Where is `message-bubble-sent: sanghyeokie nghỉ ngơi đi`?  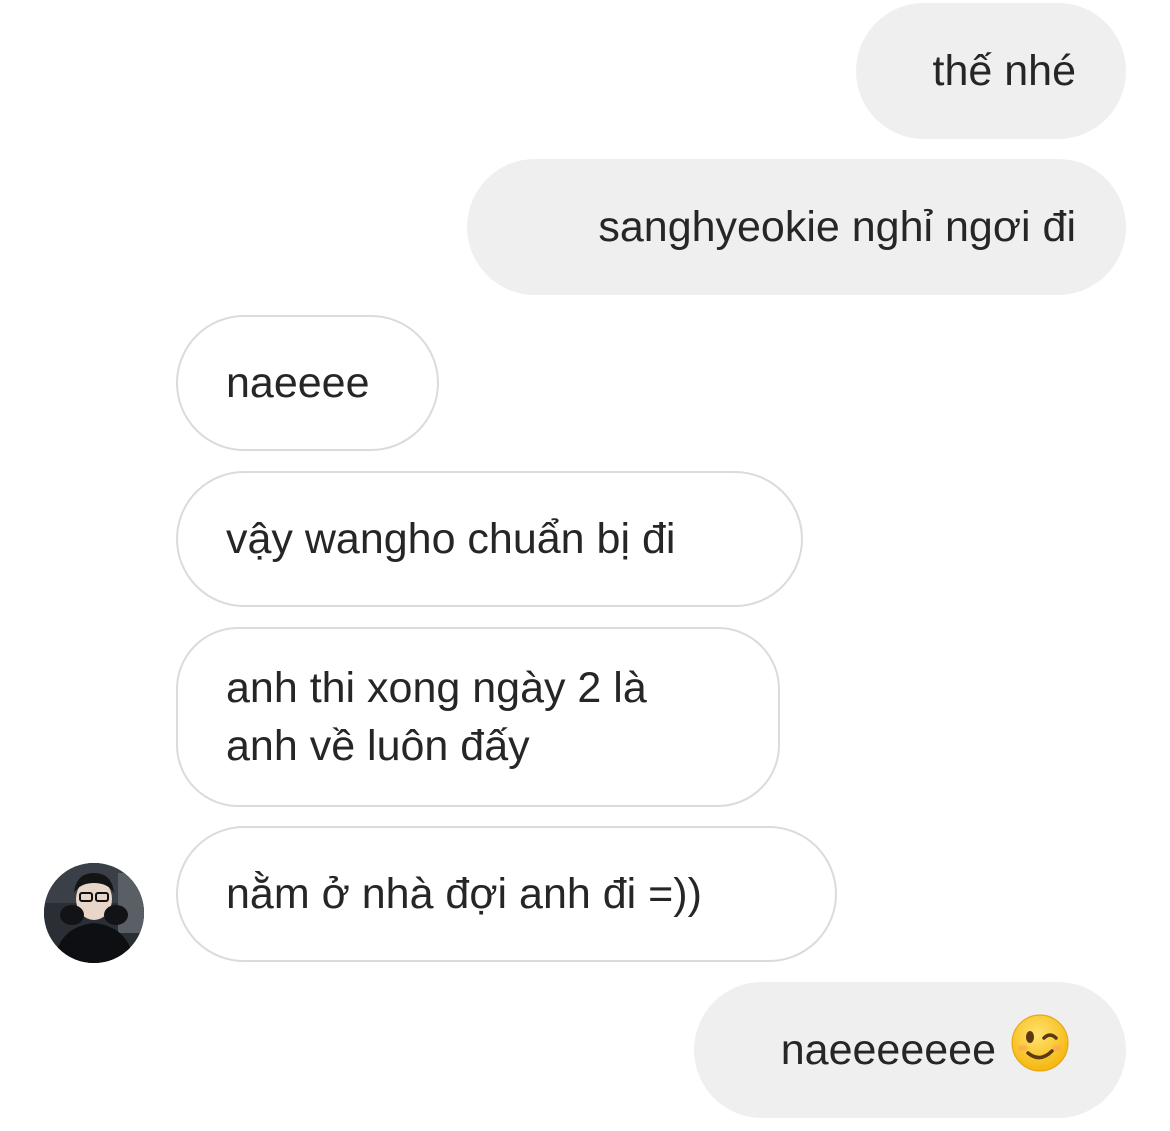
message-bubble-sent: sanghyeokie nghỉ ngơi đi is located at coordinates (796, 227).